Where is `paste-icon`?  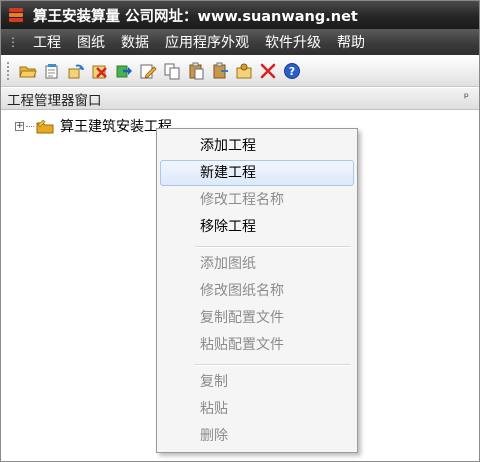
paste-icon is located at coordinates (196, 70).